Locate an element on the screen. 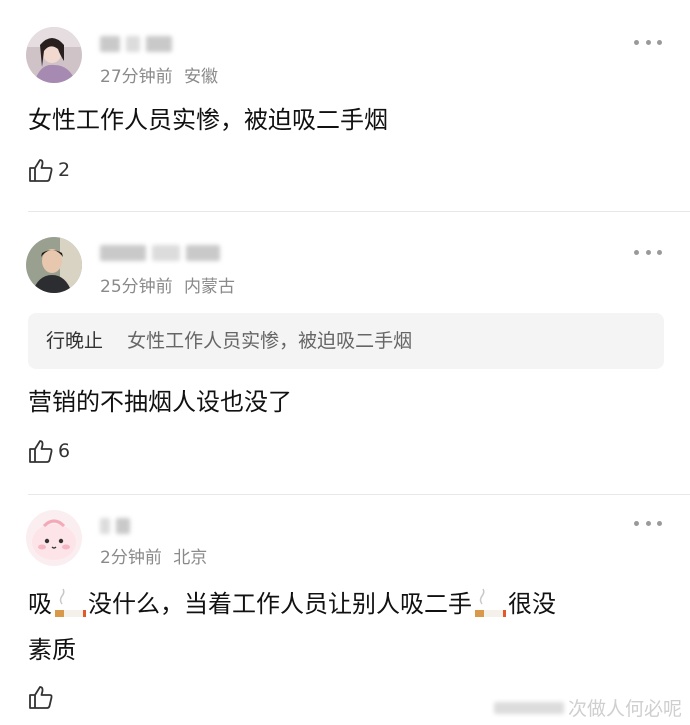  like-count: 6 is located at coordinates (64, 451).